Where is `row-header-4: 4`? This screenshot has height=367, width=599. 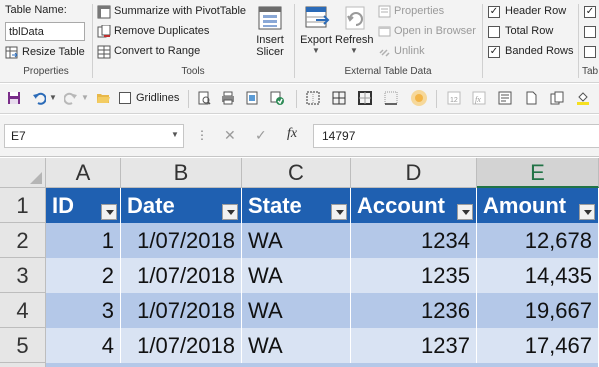
row-header-4: 4 is located at coordinates (23, 310).